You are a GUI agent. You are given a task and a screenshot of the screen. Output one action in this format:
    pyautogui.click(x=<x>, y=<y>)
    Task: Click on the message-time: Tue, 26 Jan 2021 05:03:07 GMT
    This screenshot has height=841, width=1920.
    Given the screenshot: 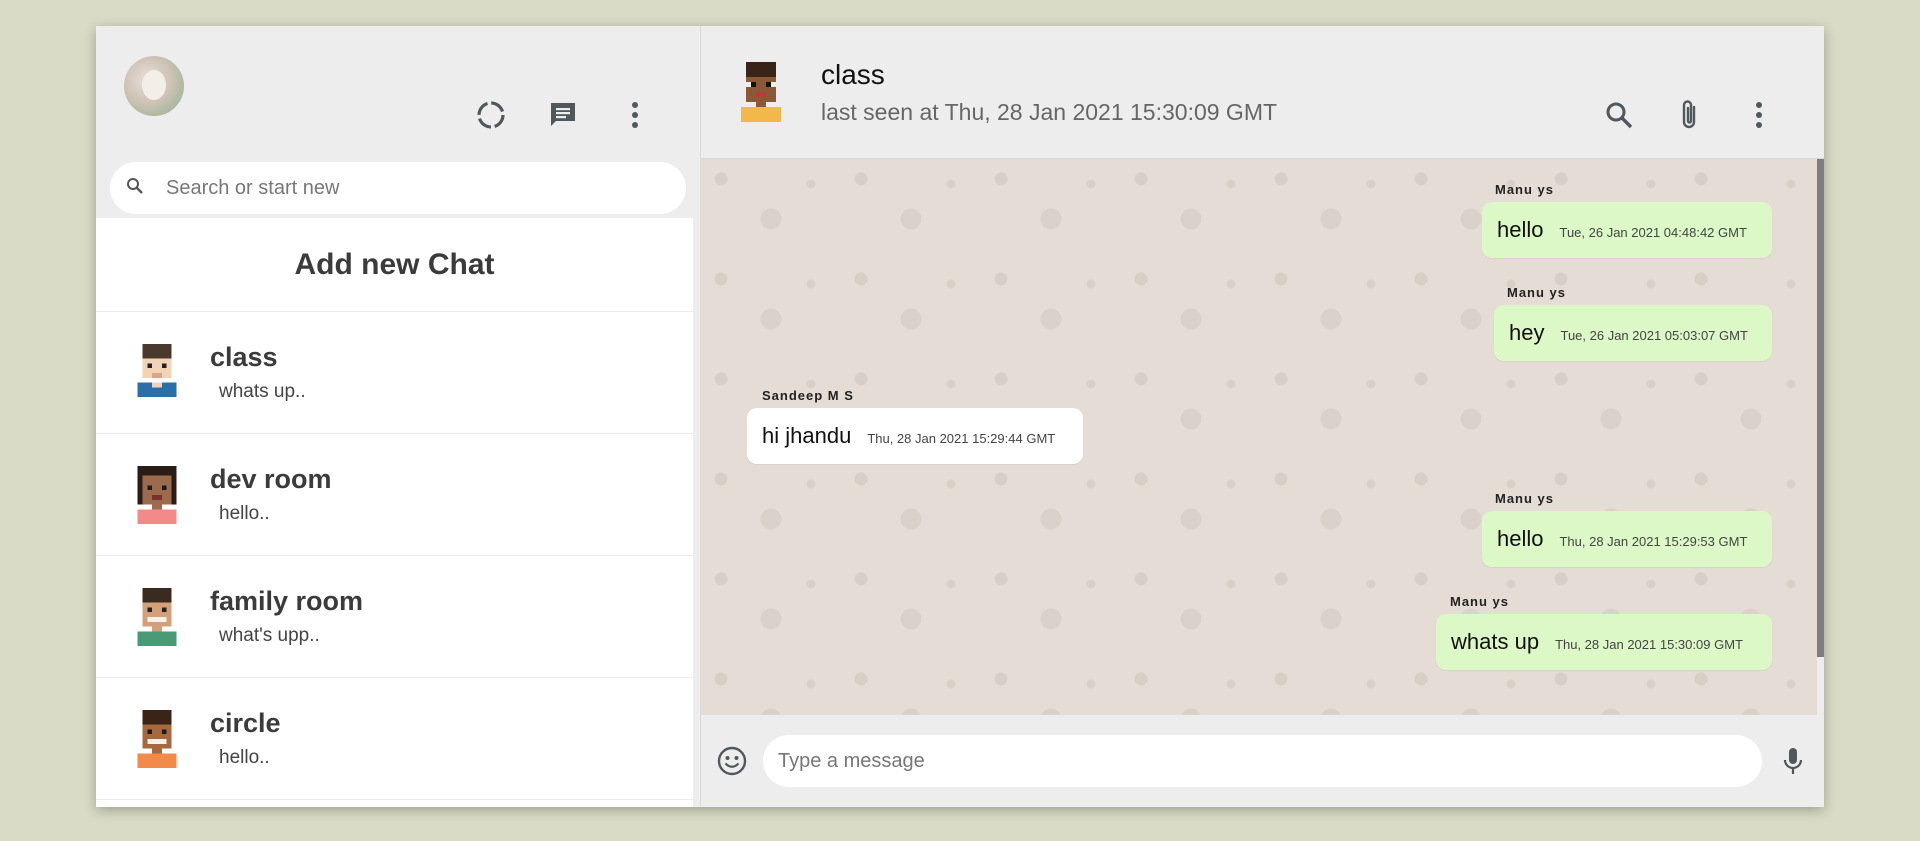 What is the action you would take?
    pyautogui.click(x=1654, y=335)
    